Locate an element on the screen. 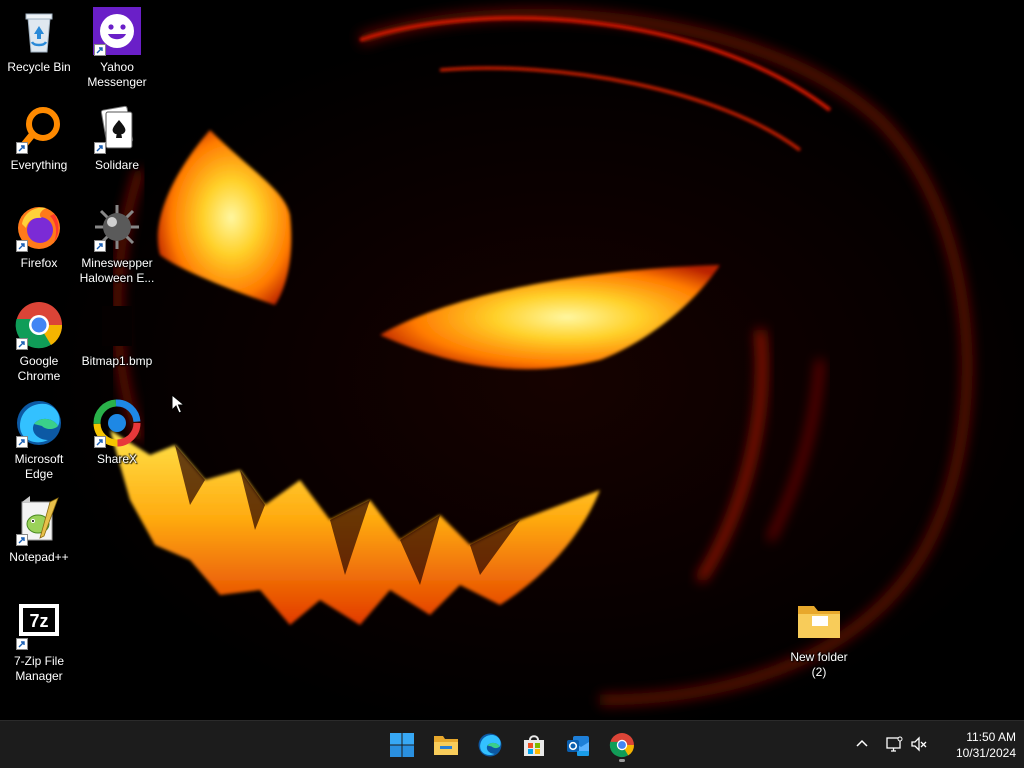 Image resolution: width=1024 pixels, height=768 pixels. mouse-pointer-icon is located at coordinates (178, 404).